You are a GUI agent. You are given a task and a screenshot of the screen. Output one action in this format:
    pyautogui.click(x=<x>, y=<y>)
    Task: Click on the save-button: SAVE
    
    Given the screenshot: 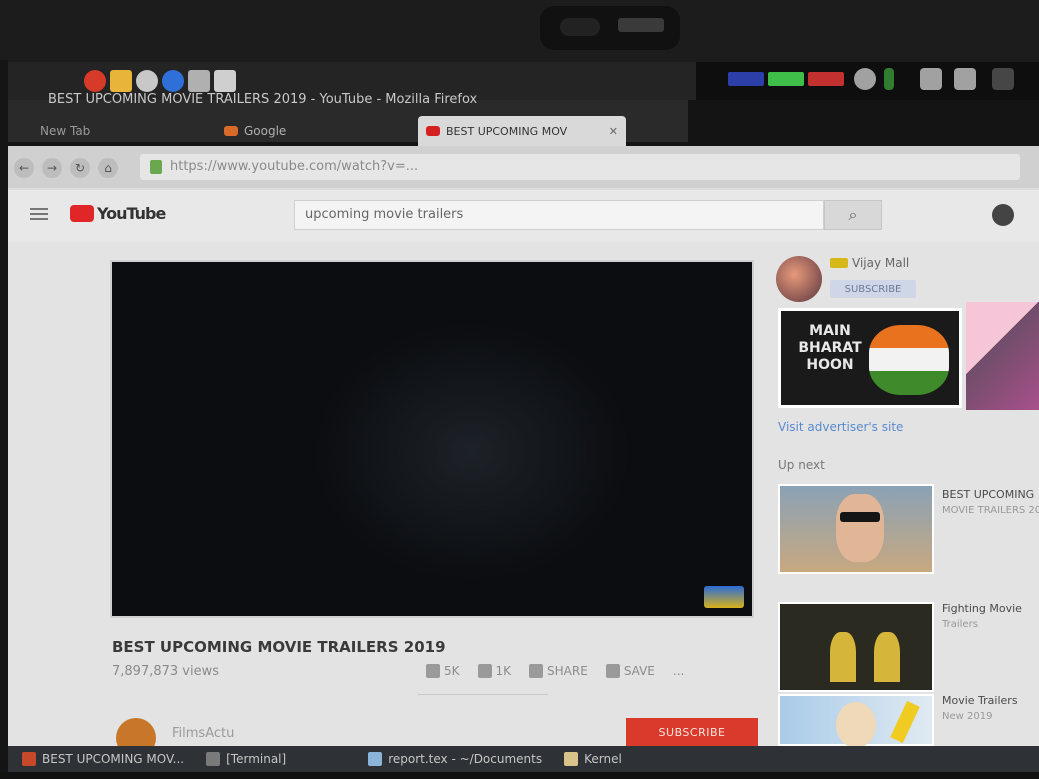 What is the action you would take?
    pyautogui.click(x=630, y=671)
    